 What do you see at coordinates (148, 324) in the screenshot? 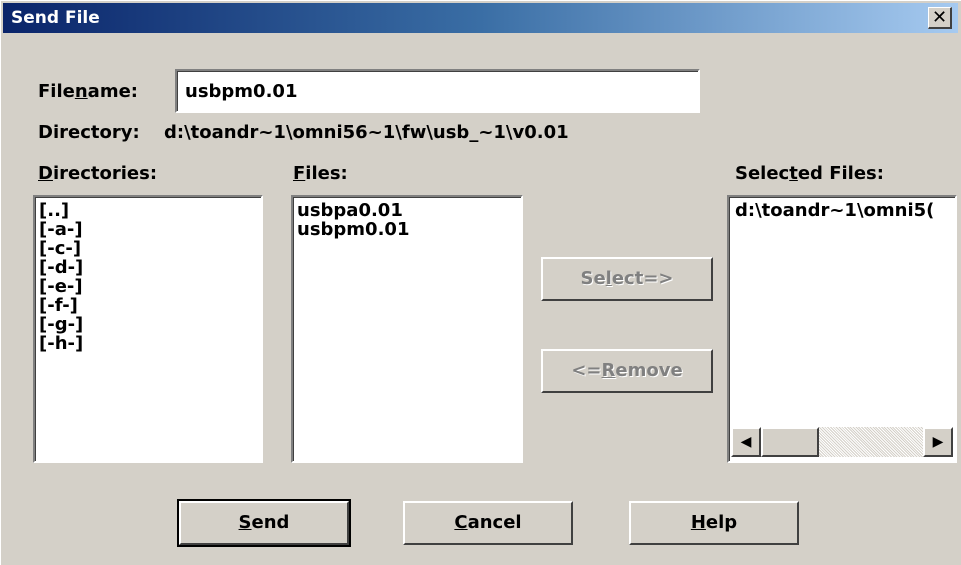
I see `list-item: [-g-]` at bounding box center [148, 324].